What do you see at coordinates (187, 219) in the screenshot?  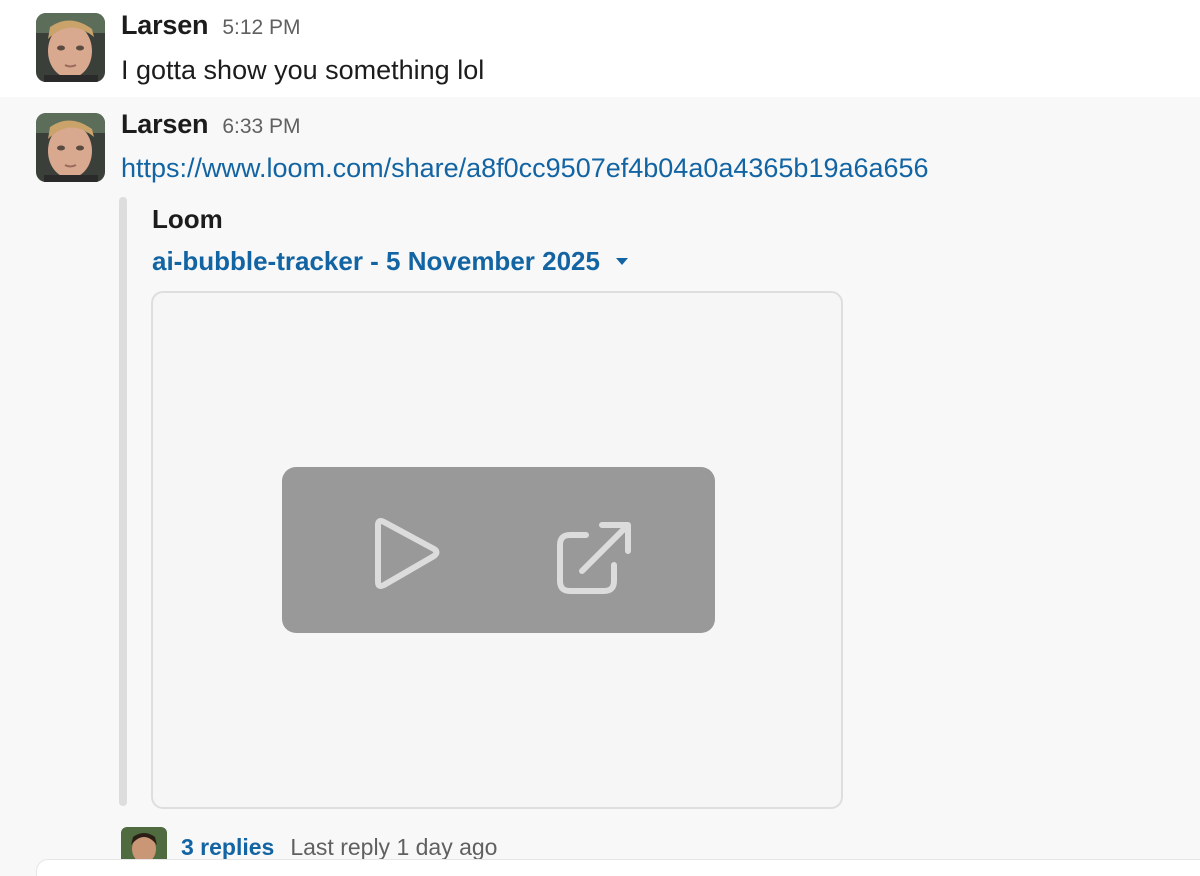 I see `unfurl-source-name: Loom` at bounding box center [187, 219].